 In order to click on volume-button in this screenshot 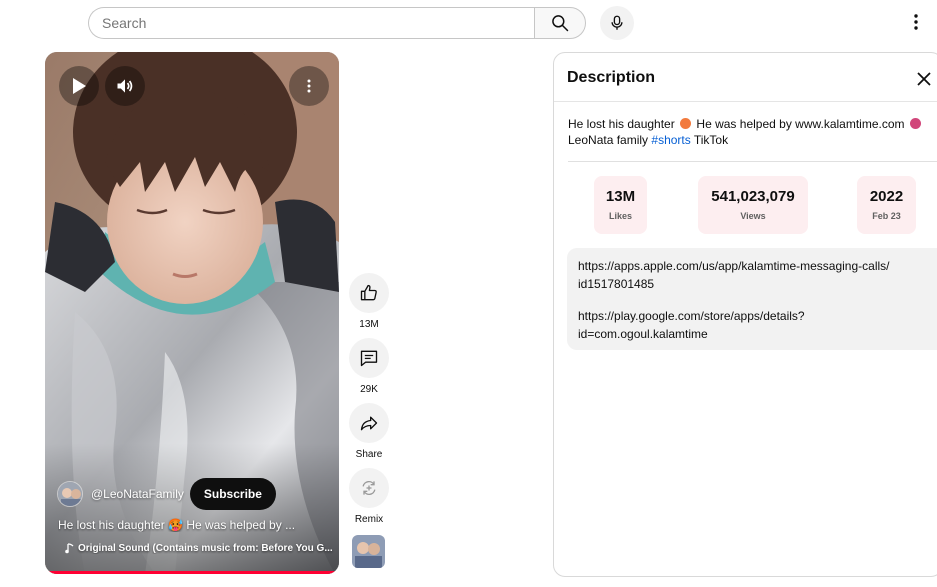, I will do `click(125, 86)`.